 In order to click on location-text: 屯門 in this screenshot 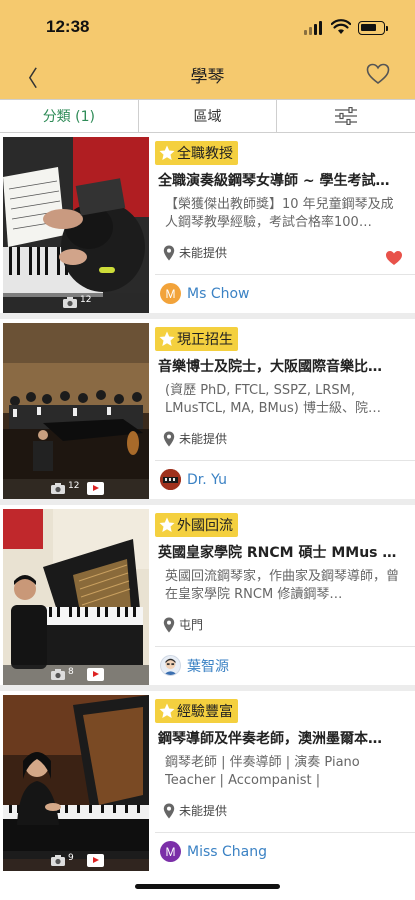, I will do `click(191, 625)`.